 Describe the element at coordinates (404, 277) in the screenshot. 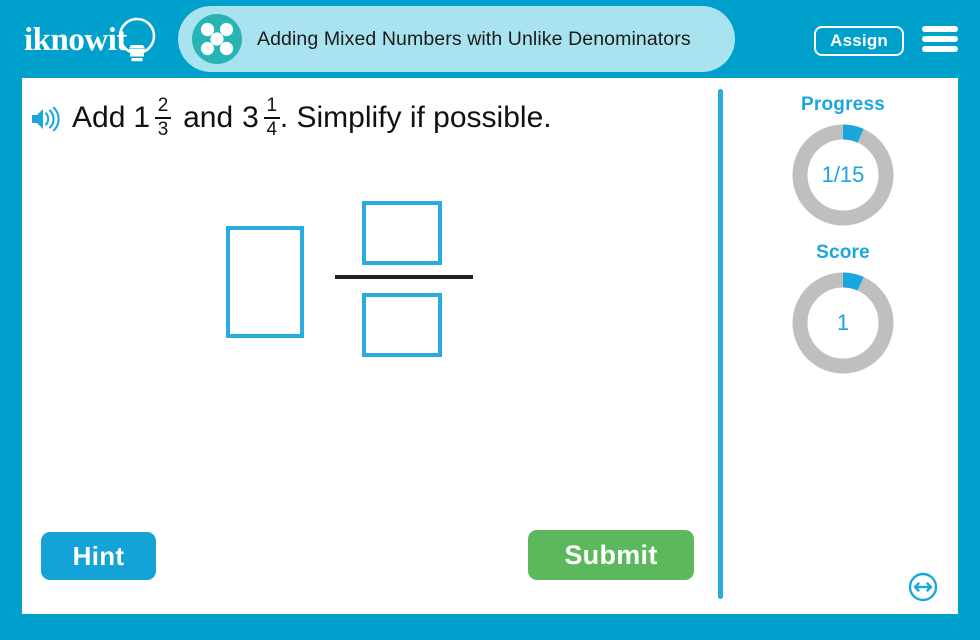

I see `answer-fraction-bar` at that location.